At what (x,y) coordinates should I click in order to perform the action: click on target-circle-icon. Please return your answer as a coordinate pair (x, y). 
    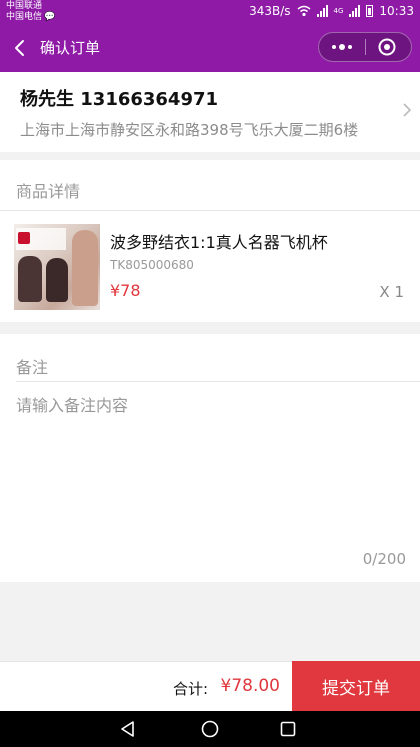
    Looking at the image, I should click on (387, 47).